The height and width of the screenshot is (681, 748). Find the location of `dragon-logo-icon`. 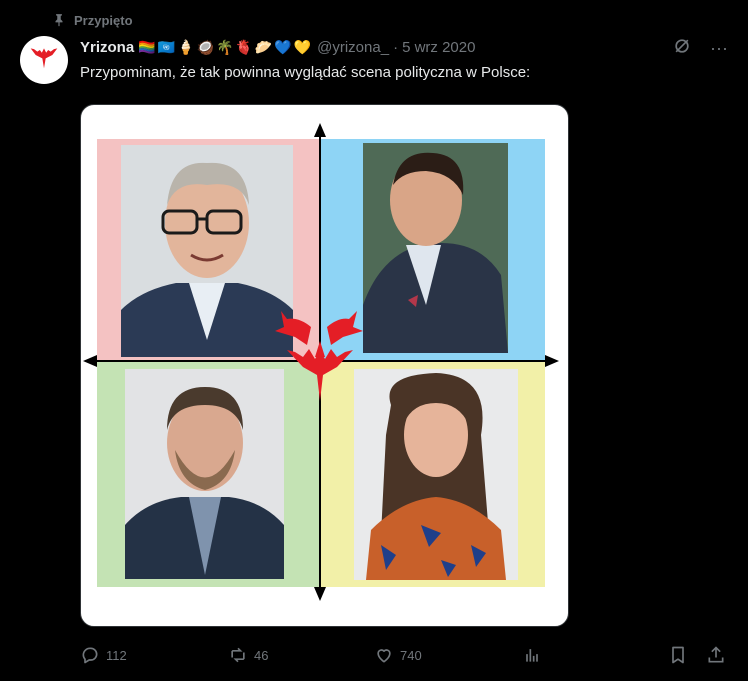

dragon-logo-icon is located at coordinates (44, 58).